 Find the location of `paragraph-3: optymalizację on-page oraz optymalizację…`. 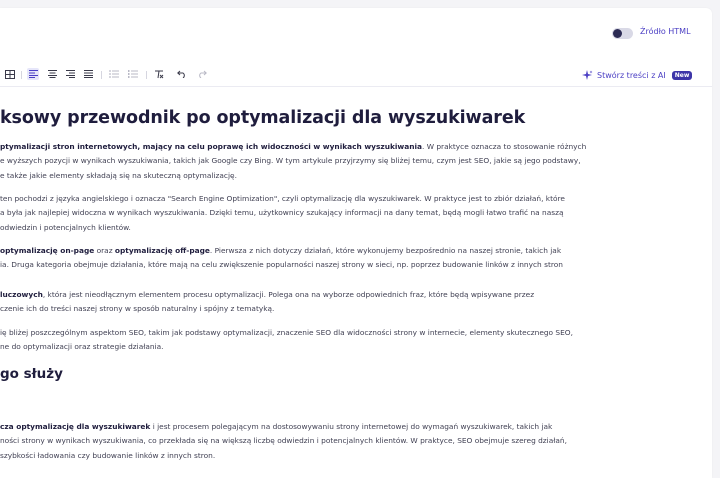

paragraph-3: optymalizację on-page oraz optymalizację… is located at coordinates (352, 258).